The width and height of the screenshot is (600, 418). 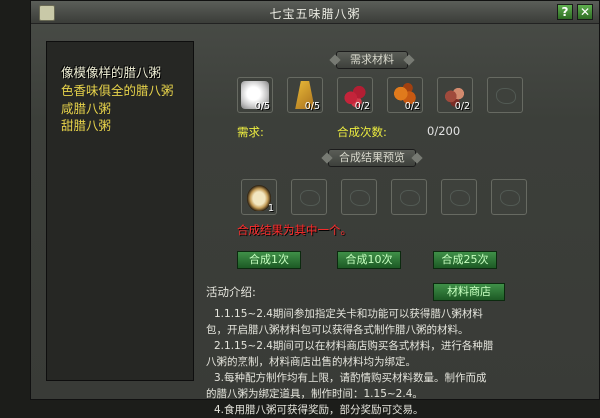 I want to click on synth-count-label: 合成次数:, so click(x=362, y=132).